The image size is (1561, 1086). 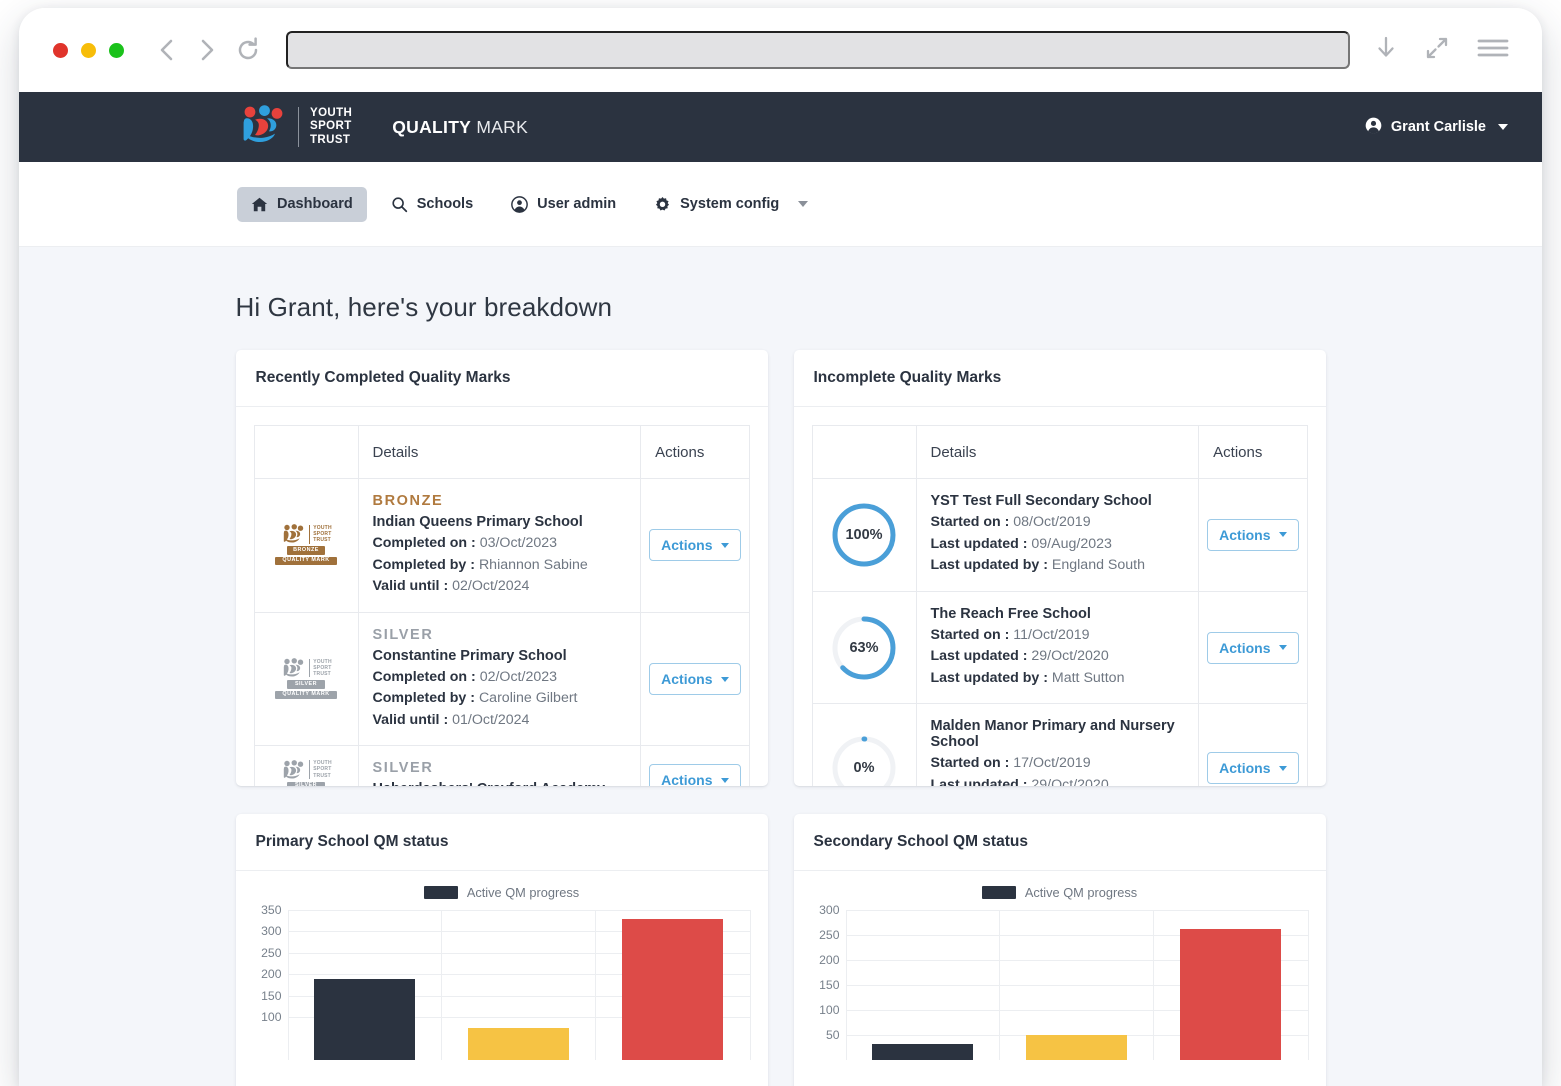 What do you see at coordinates (408, 501) in the screenshot?
I see `award-level: BRONZE` at bounding box center [408, 501].